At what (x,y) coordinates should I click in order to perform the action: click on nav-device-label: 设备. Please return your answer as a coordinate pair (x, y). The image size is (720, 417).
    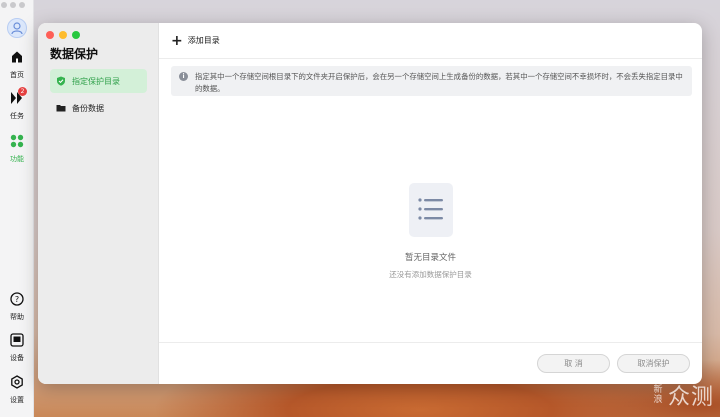
    Looking at the image, I should click on (17, 358).